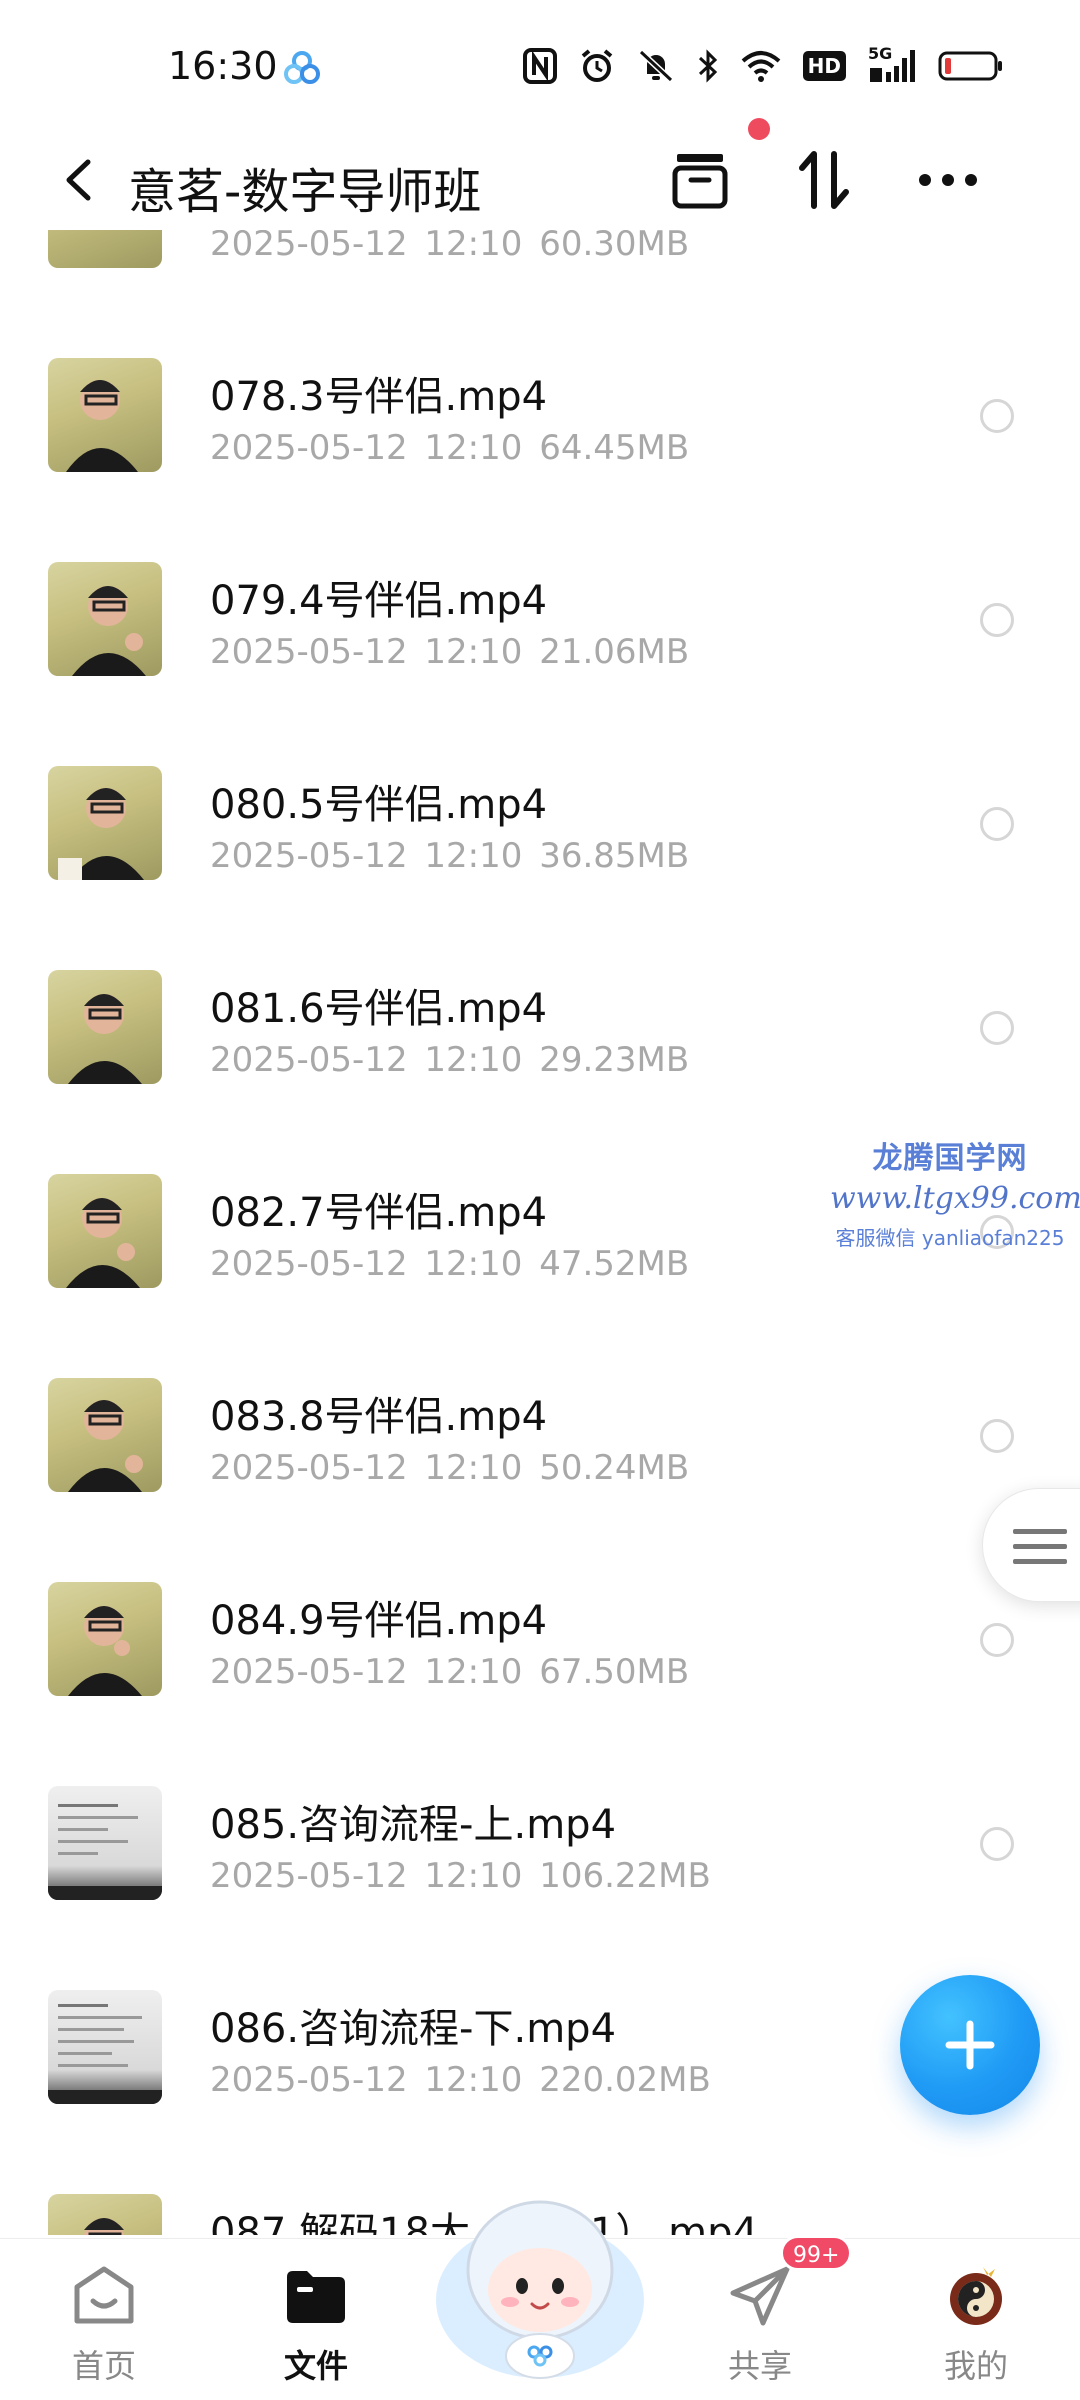 The width and height of the screenshot is (1080, 2400). What do you see at coordinates (379, 1621) in the screenshot?
I see `file-name: 084.9号伴侣.mp4` at bounding box center [379, 1621].